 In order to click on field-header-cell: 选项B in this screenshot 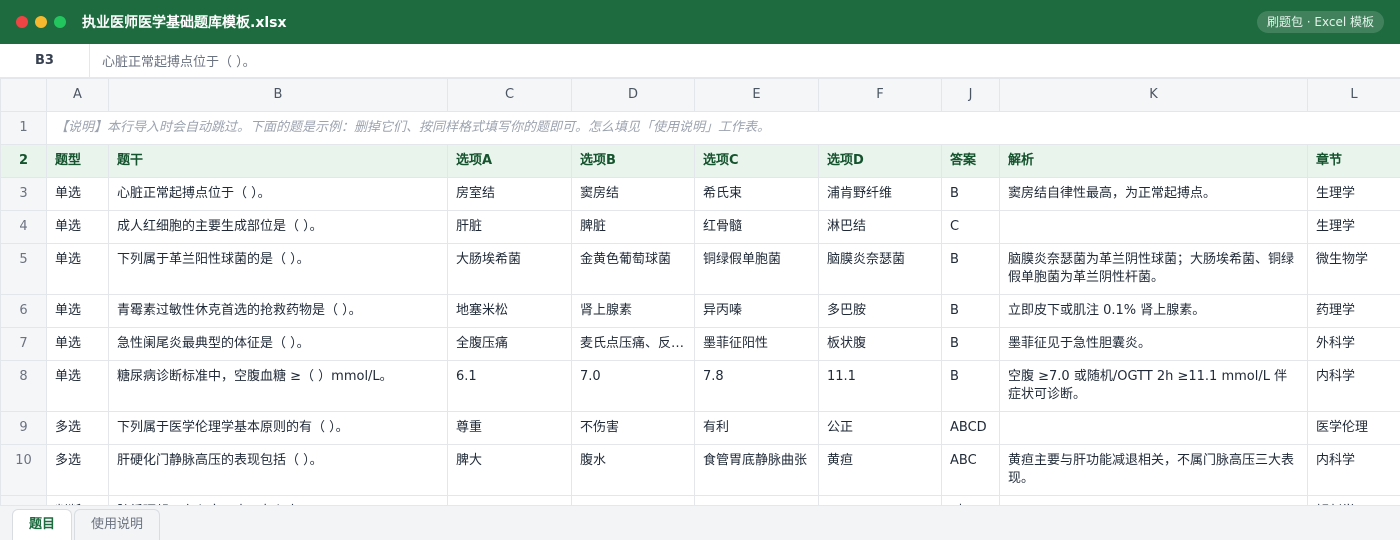, I will do `click(633, 161)`.